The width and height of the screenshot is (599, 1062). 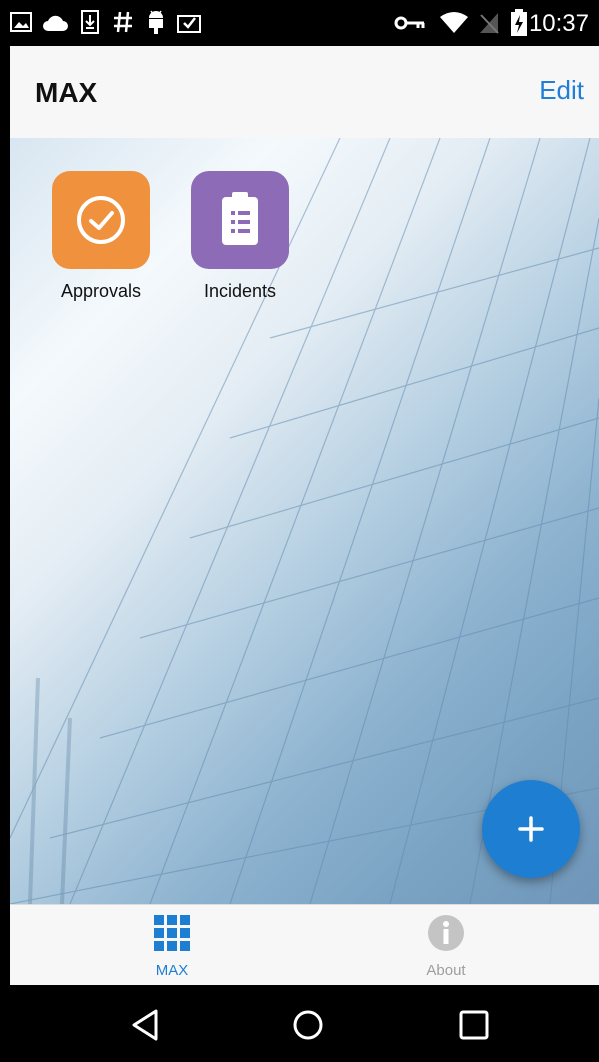 What do you see at coordinates (304, 945) in the screenshot?
I see `bottom-tab-bar: MAX About` at bounding box center [304, 945].